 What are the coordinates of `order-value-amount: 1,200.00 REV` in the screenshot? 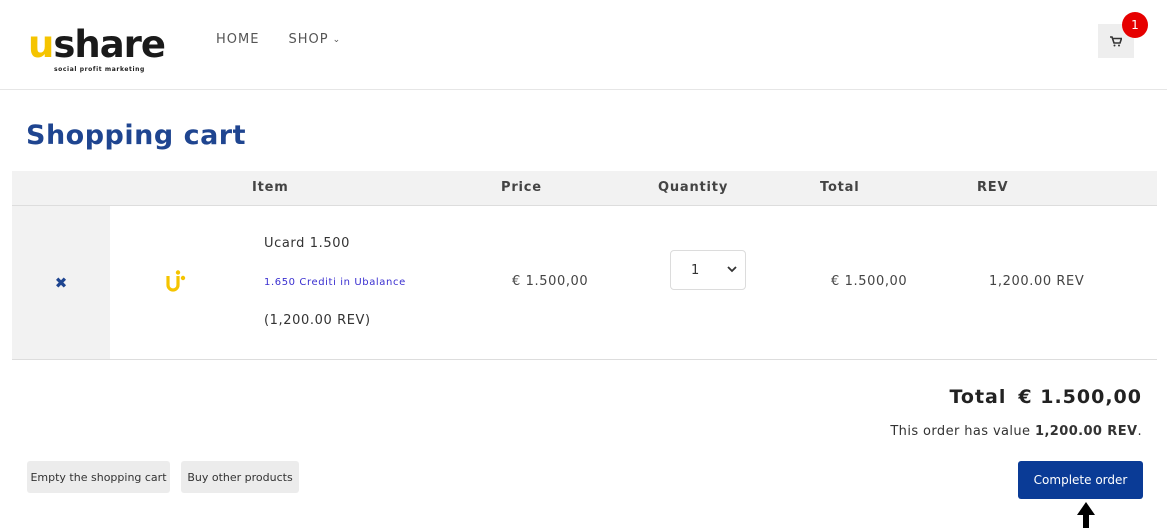 It's located at (1086, 431).